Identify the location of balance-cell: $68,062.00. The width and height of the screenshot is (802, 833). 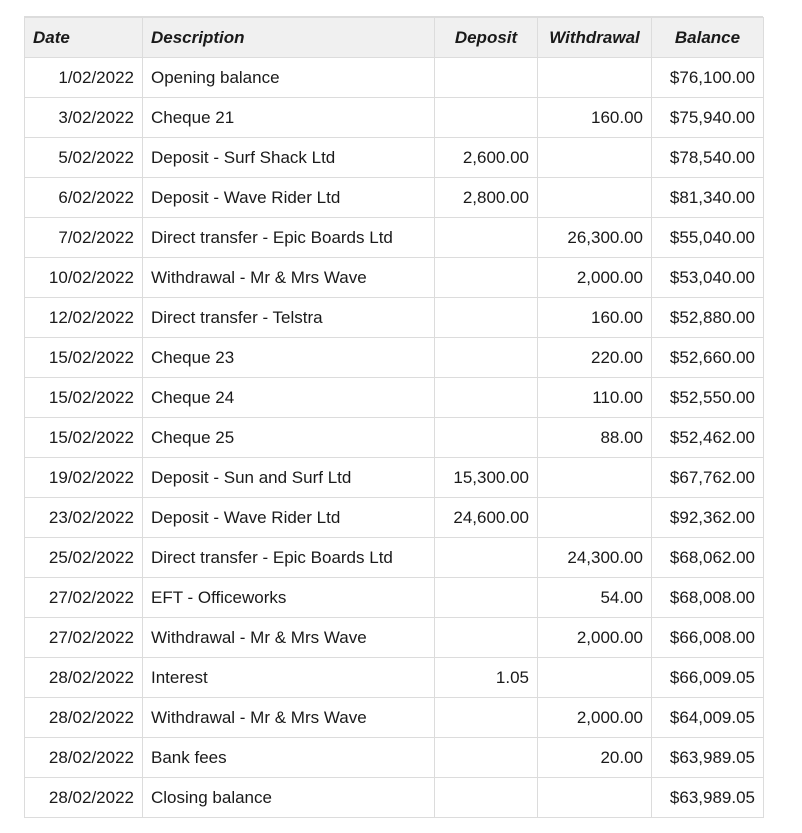
(707, 557).